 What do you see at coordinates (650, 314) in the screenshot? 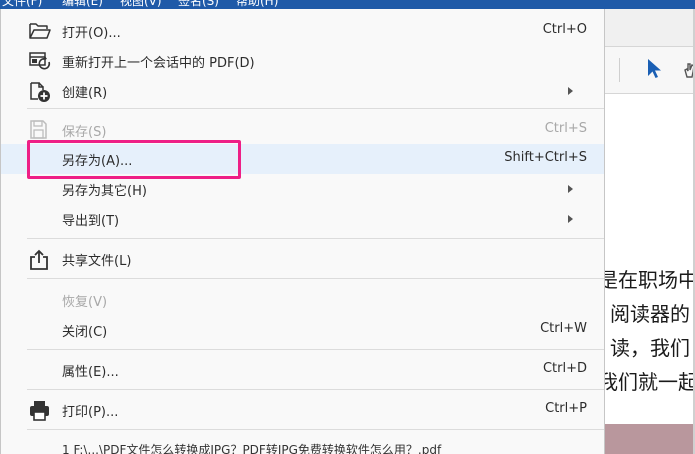
I see `document-line: 阅读器的` at bounding box center [650, 314].